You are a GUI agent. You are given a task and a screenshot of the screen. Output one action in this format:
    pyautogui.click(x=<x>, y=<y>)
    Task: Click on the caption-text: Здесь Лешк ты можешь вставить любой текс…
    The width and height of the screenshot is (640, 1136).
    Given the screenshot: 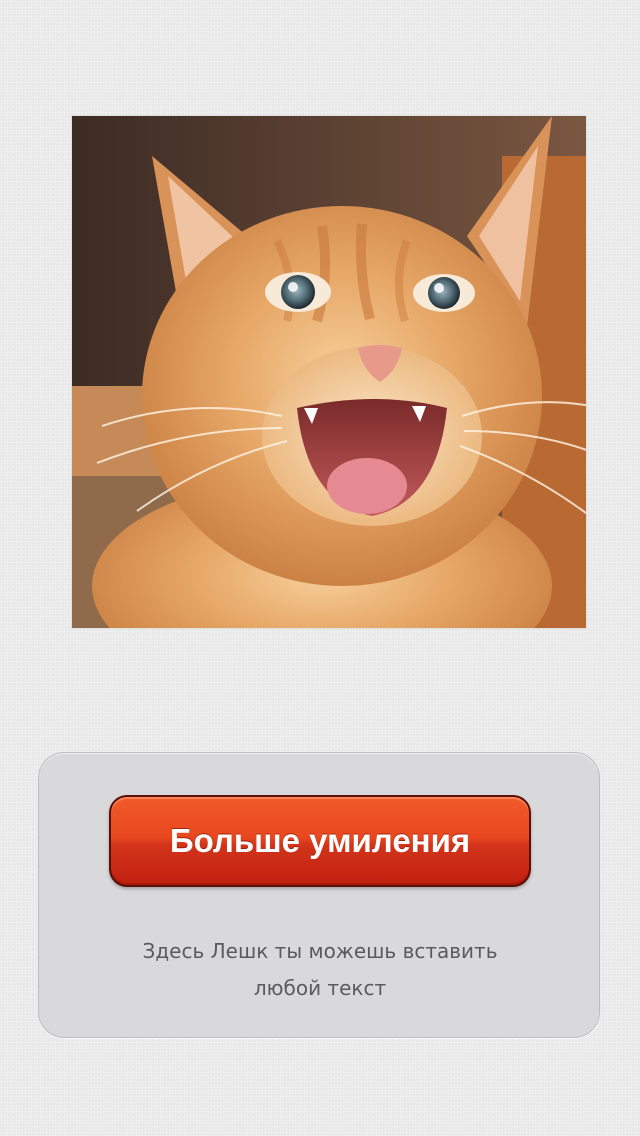 What is the action you would take?
    pyautogui.click(x=320, y=970)
    